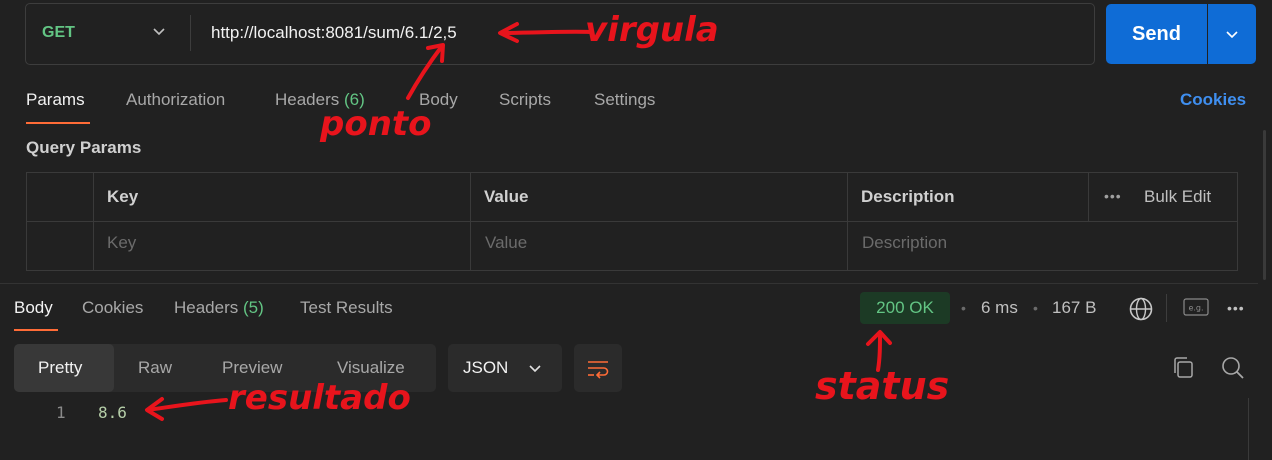 This screenshot has height=460, width=1272. Describe the element at coordinates (123, 196) in the screenshot. I see `column-header-key: Key` at that location.